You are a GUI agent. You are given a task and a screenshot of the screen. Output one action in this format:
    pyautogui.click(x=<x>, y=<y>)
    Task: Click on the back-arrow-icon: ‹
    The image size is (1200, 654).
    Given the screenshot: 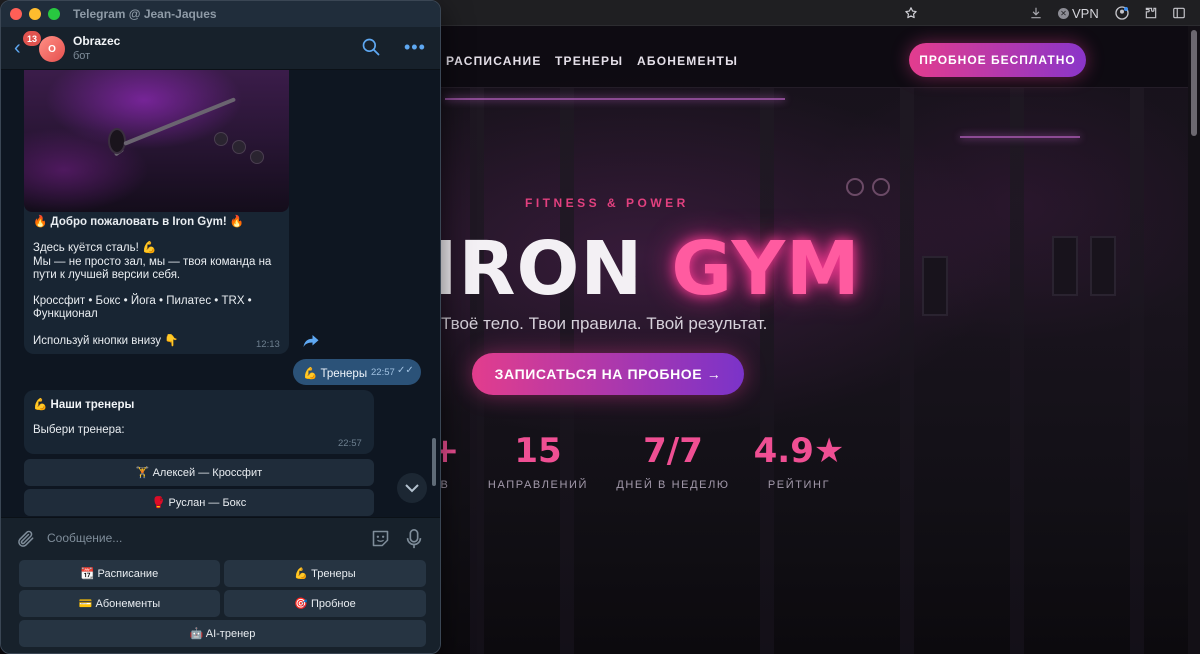 What is the action you would take?
    pyautogui.click(x=17, y=48)
    